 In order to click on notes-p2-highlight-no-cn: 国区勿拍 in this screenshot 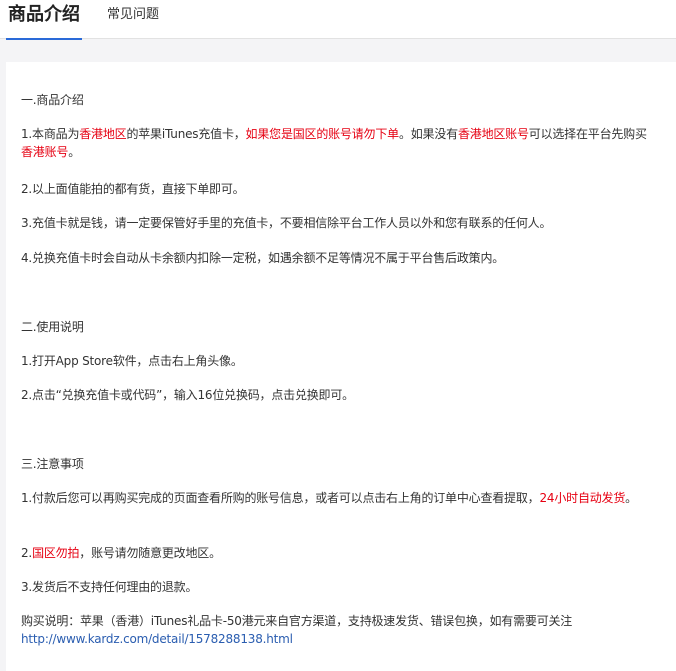, I will do `click(56, 553)`.